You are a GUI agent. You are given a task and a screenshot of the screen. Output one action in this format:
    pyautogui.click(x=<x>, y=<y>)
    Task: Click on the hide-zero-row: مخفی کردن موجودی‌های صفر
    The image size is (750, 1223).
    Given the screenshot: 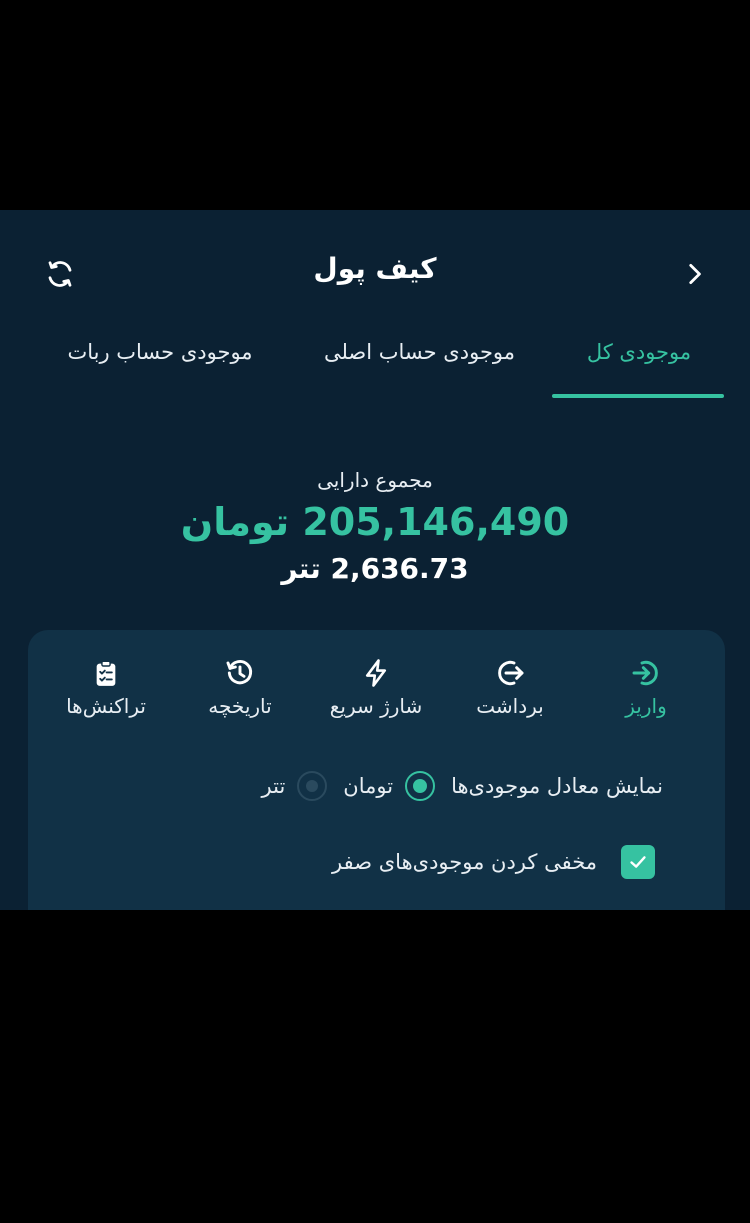 What is the action you would take?
    pyautogui.click(x=493, y=862)
    